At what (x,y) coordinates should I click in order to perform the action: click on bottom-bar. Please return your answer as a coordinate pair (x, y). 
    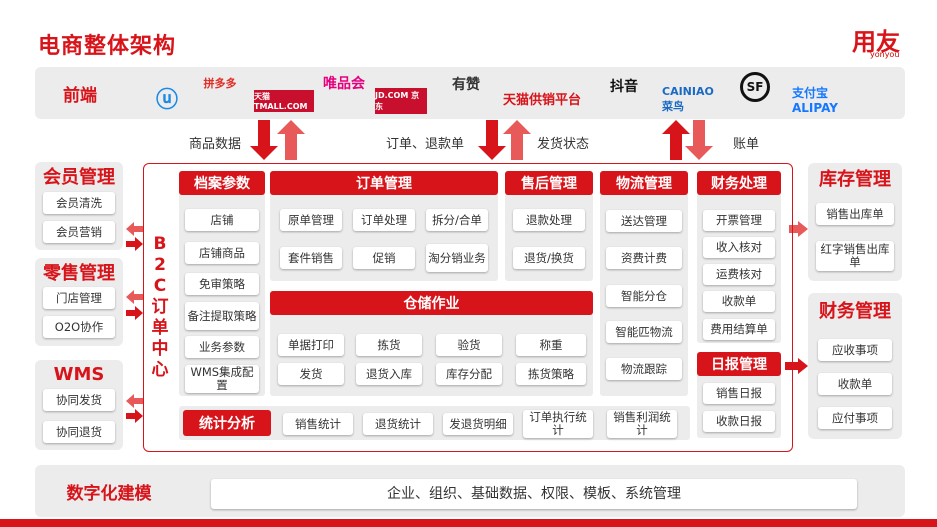
    Looking at the image, I should click on (468, 523).